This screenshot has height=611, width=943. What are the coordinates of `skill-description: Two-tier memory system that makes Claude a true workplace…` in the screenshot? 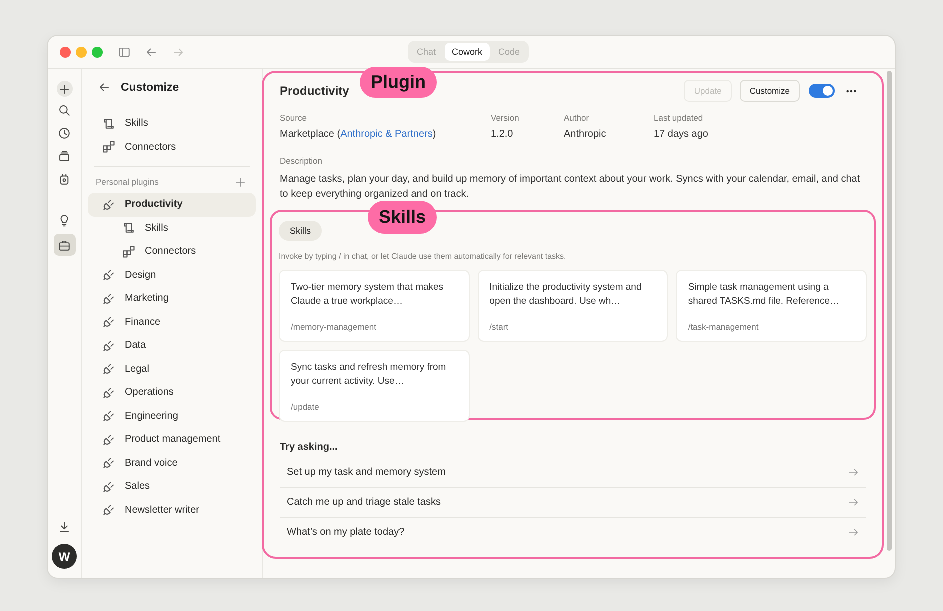 It's located at (368, 295).